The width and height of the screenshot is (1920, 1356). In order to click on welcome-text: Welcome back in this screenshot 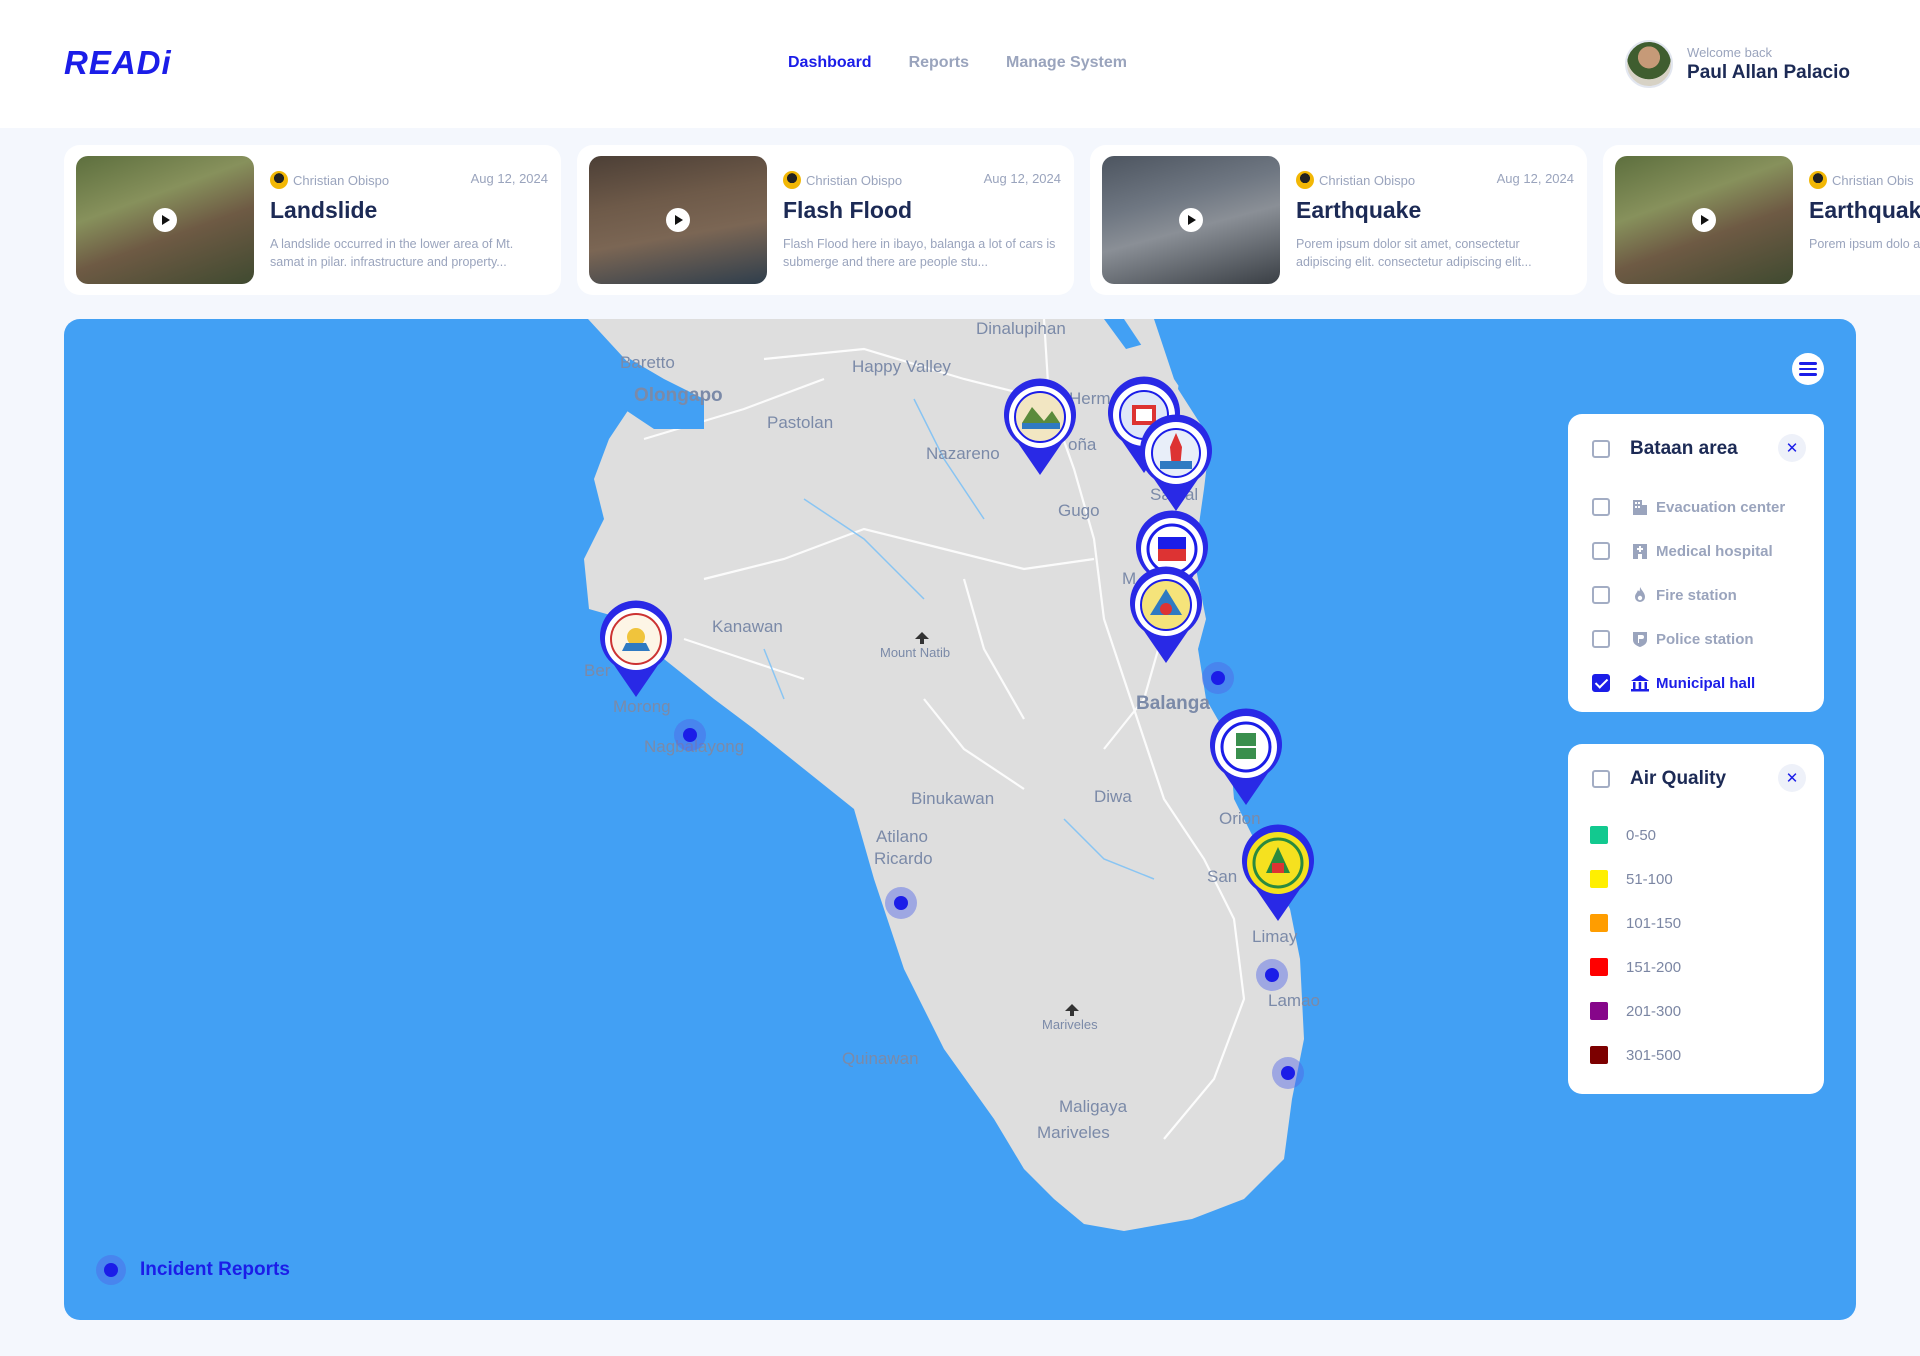, I will do `click(1730, 52)`.